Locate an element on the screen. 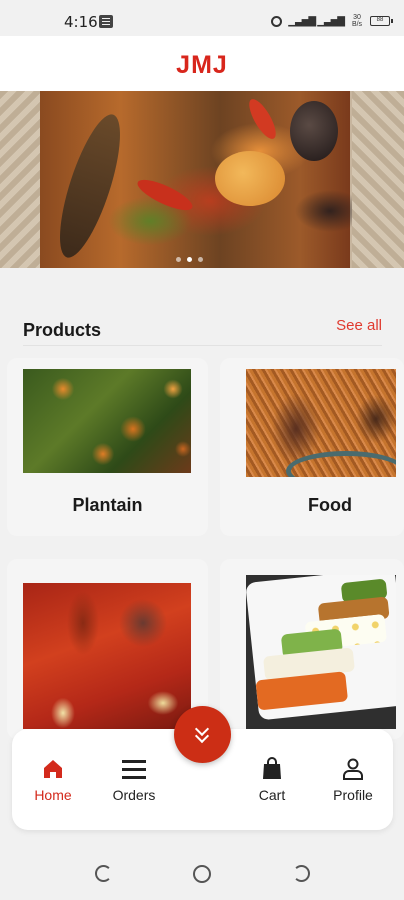 The image size is (404, 900). jollof-rice-image is located at coordinates (321, 423).